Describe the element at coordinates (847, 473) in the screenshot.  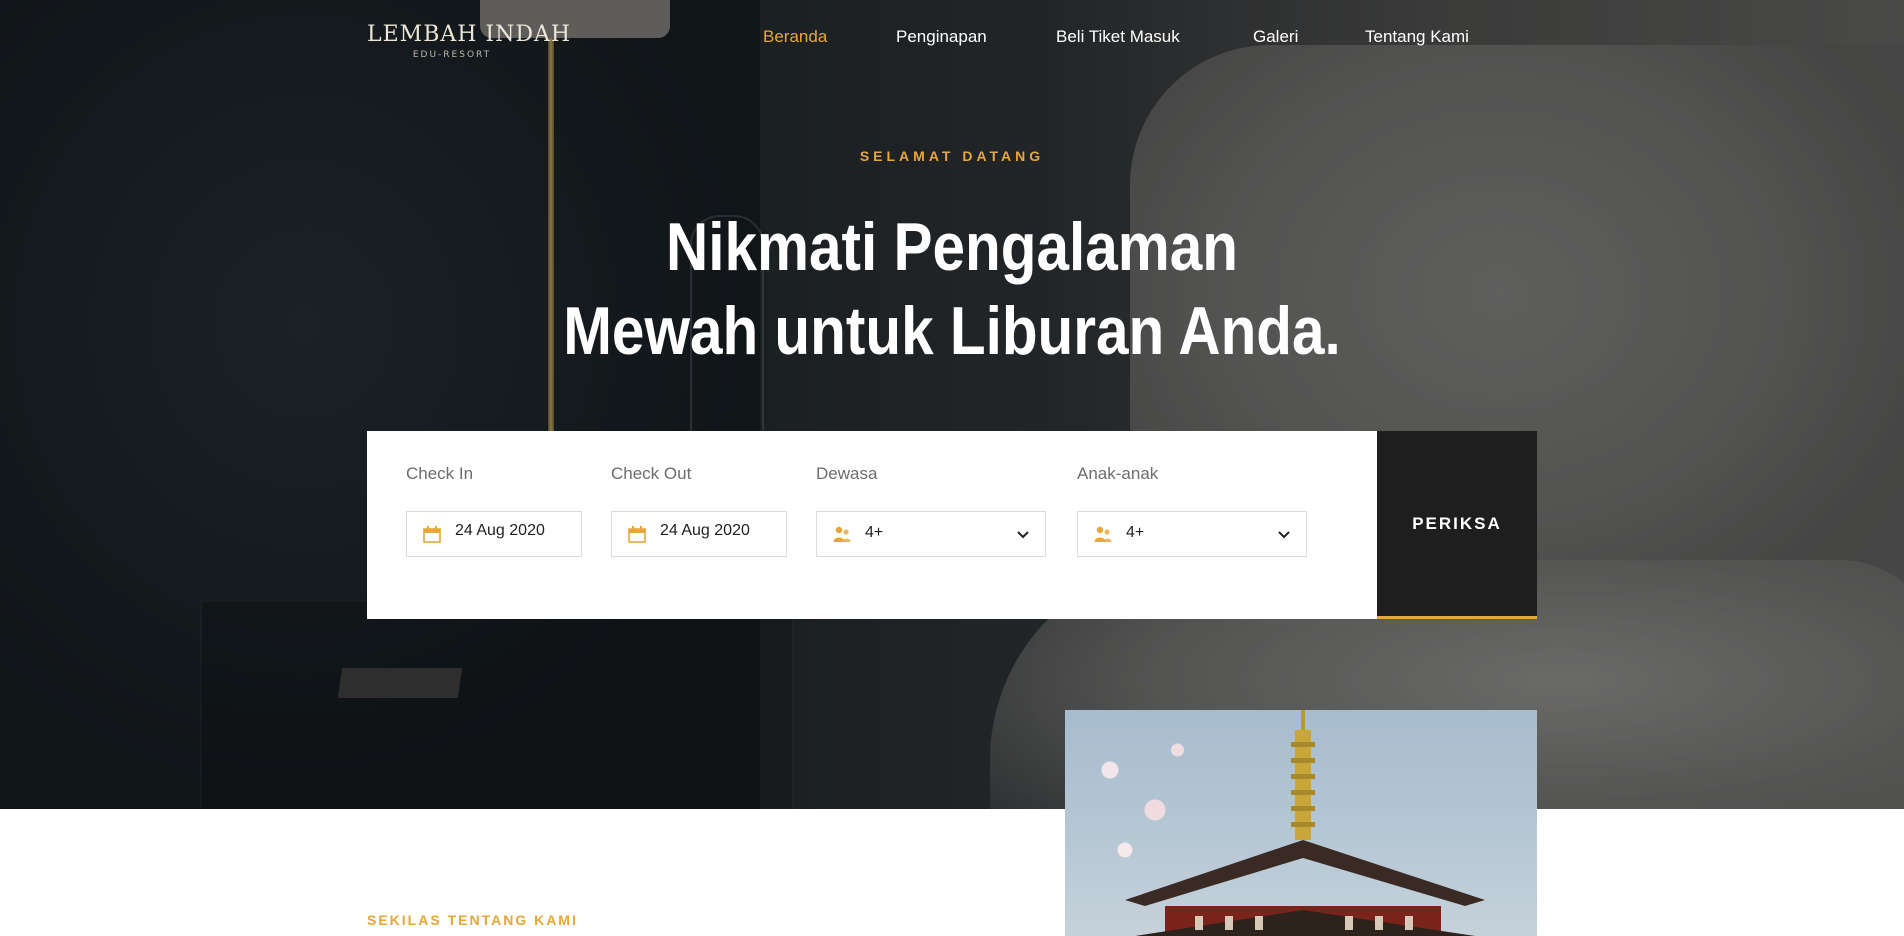
I see `adults-label: Dewasa` at that location.